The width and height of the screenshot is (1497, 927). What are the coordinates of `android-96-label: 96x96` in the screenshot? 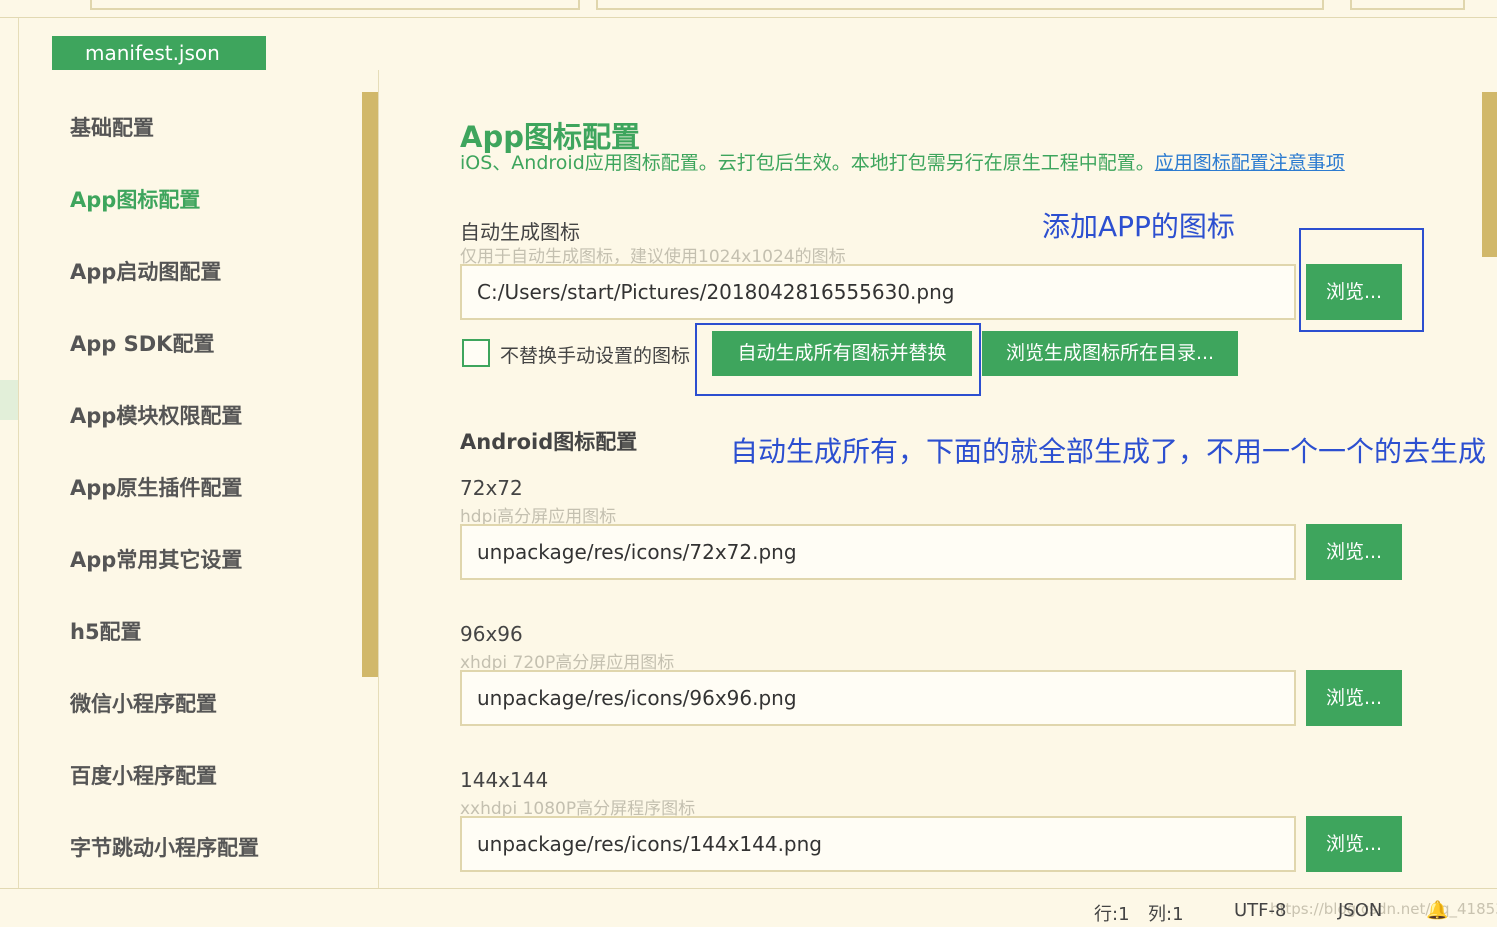 It's located at (491, 634).